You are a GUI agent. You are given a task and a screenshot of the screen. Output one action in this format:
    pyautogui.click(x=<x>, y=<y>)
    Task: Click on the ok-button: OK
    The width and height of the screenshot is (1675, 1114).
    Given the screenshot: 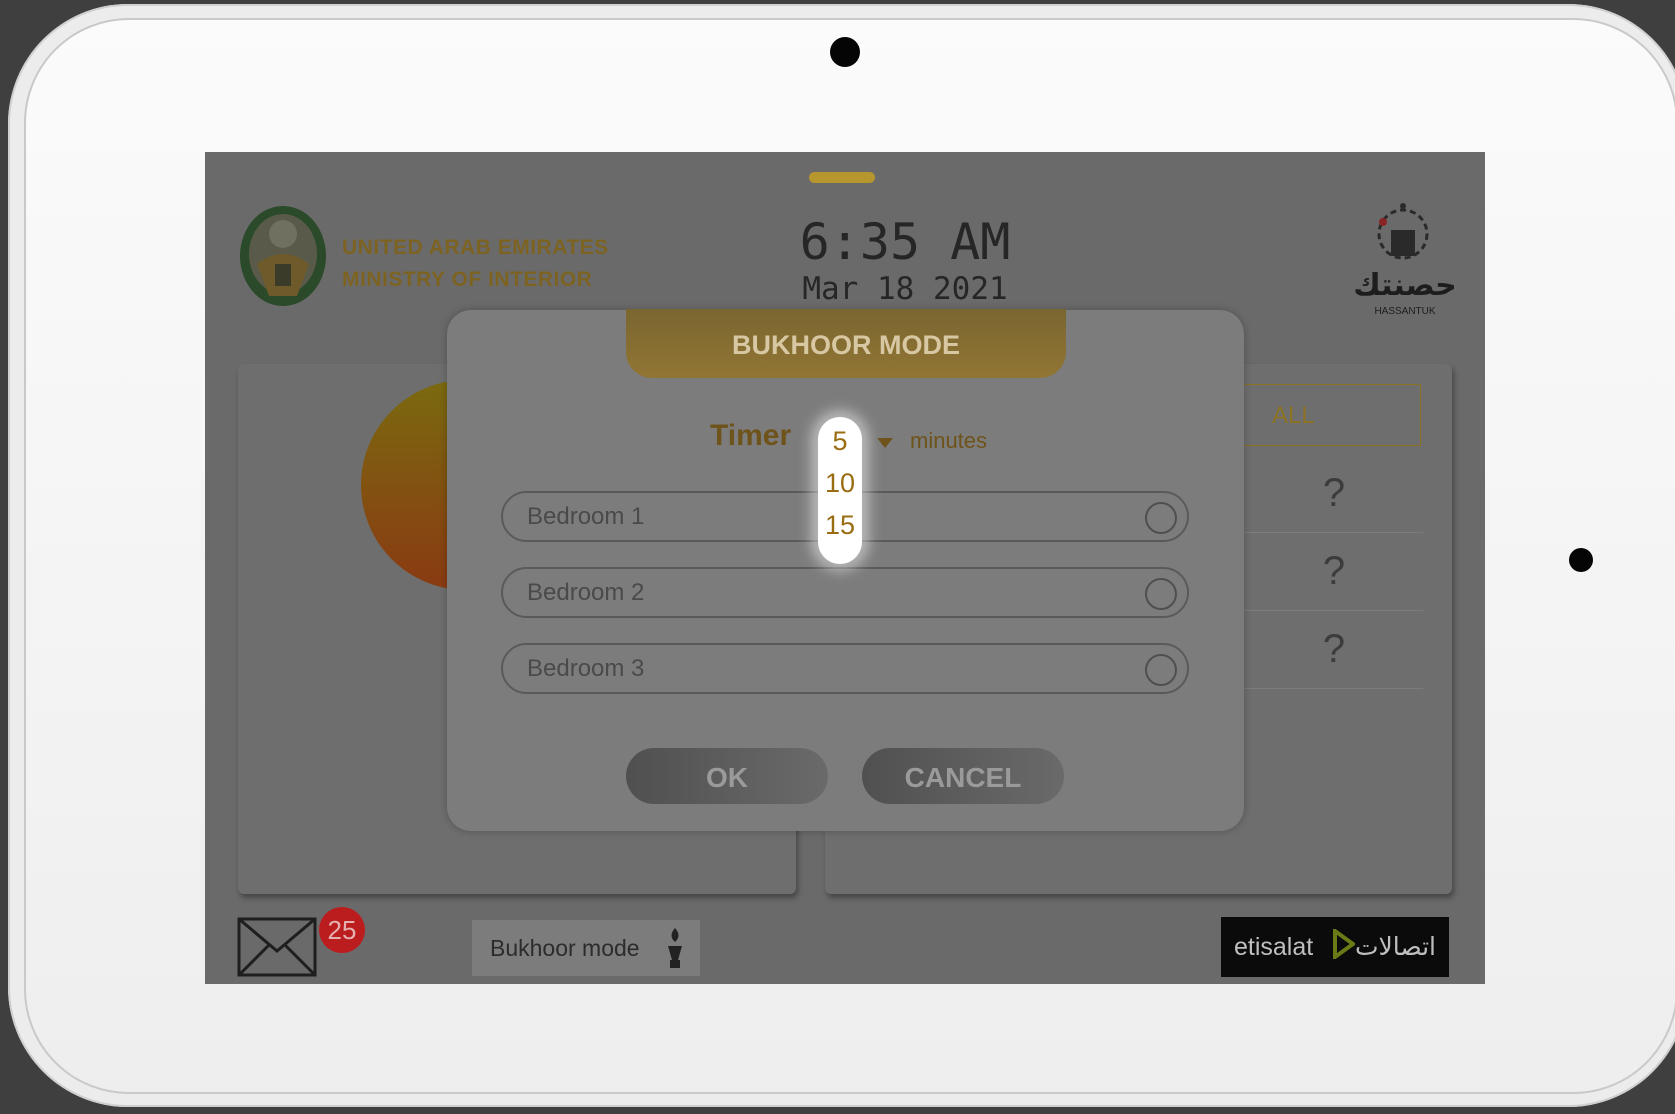 What is the action you would take?
    pyautogui.click(x=727, y=776)
    